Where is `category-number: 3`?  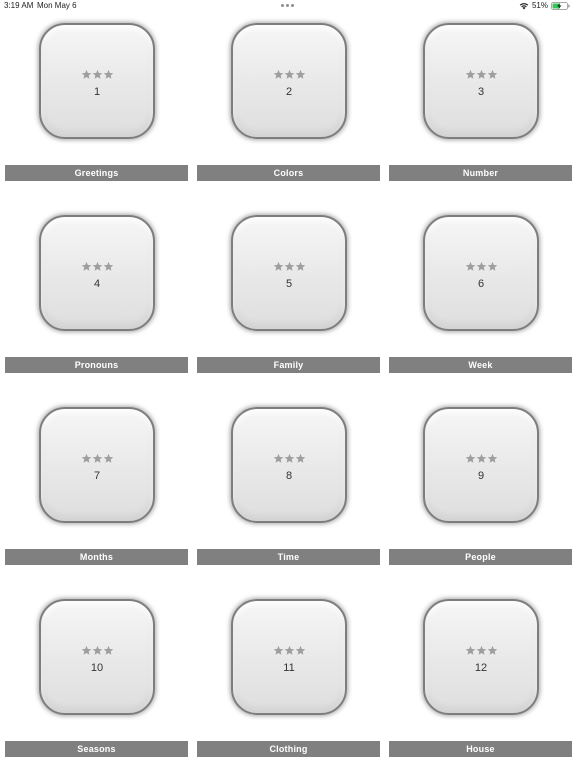 category-number: 3 is located at coordinates (481, 92).